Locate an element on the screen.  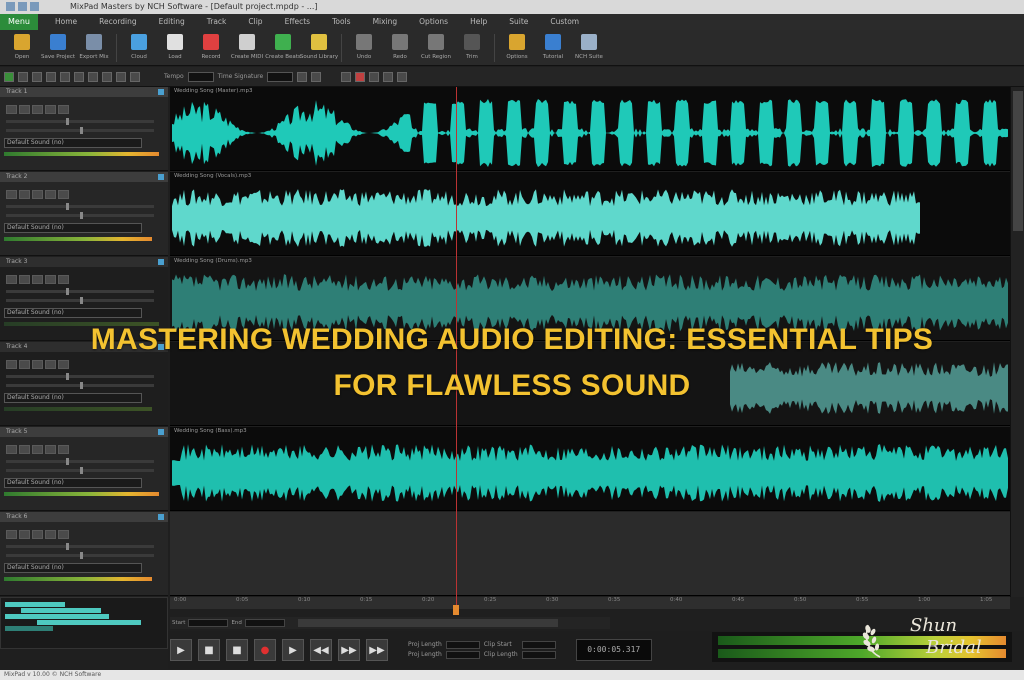
snap-toggle is located at coordinates (9, 76).